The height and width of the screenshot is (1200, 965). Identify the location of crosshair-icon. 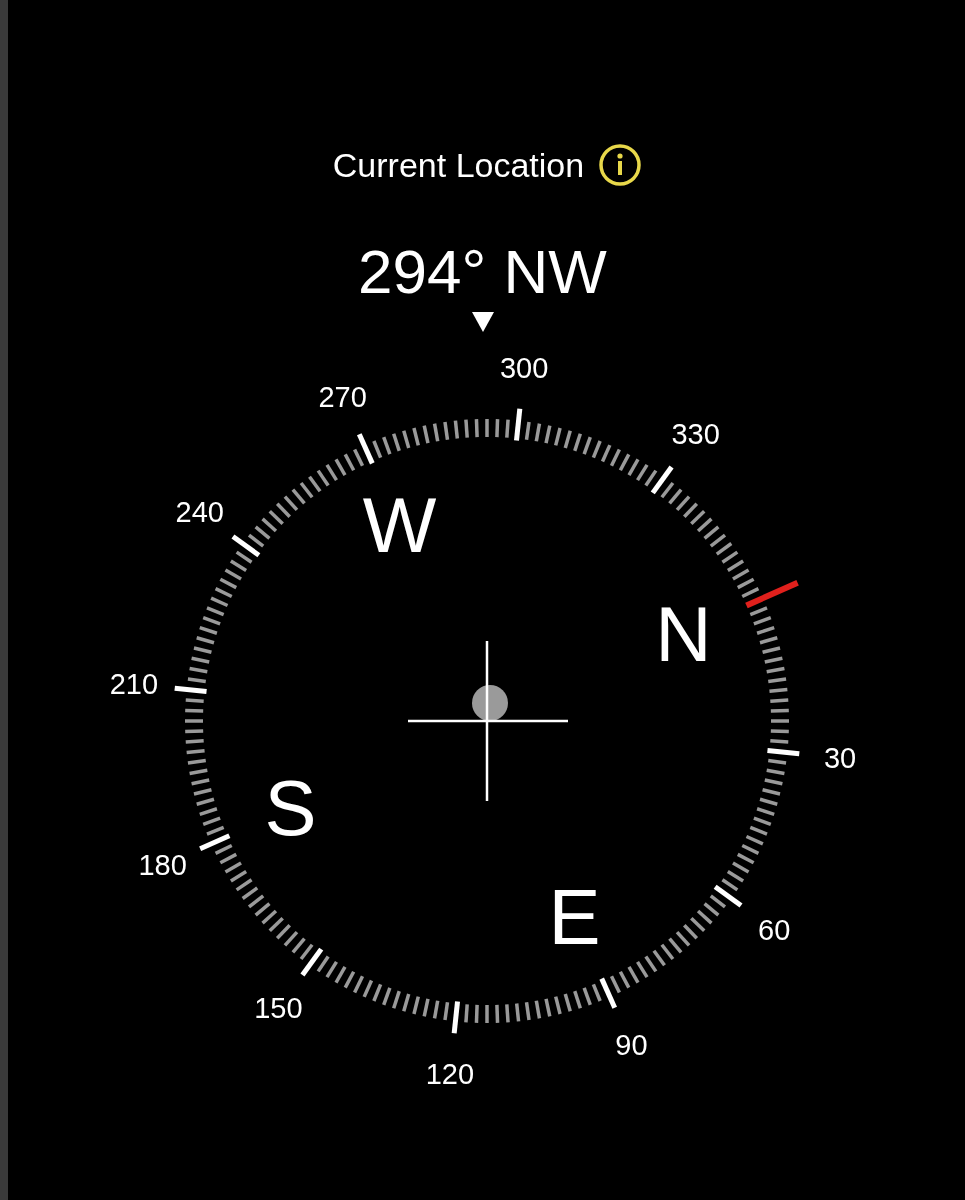
(488, 721).